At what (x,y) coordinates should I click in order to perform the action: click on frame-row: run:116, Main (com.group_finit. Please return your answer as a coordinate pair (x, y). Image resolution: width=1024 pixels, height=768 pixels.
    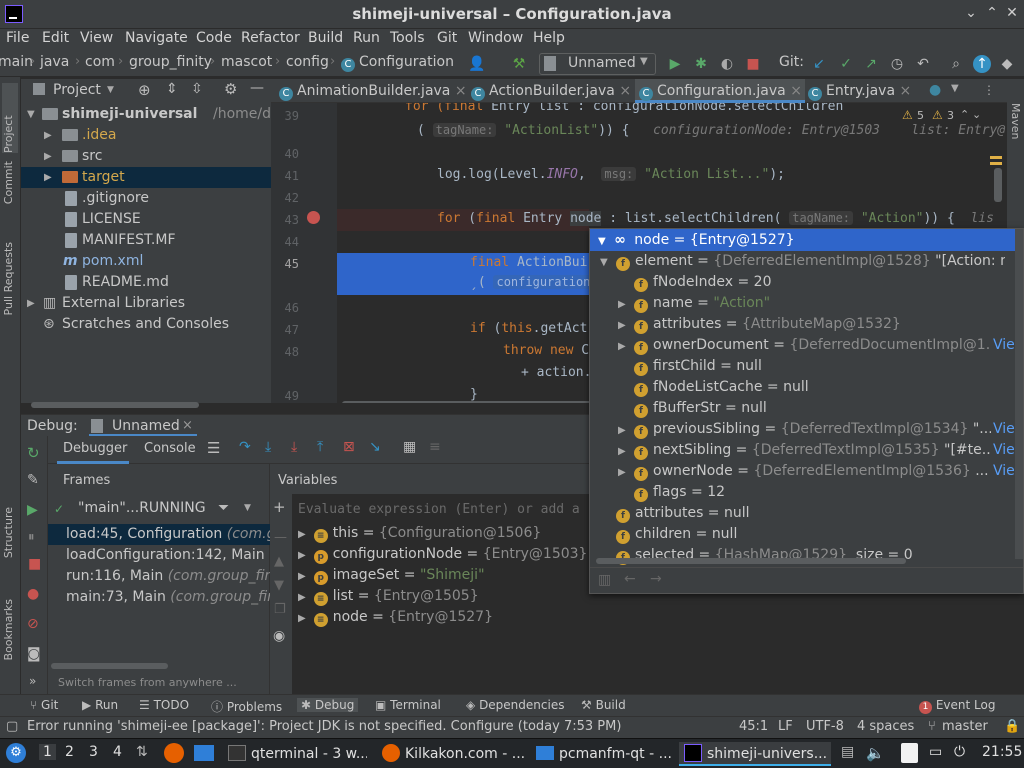
    Looking at the image, I should click on (159, 576).